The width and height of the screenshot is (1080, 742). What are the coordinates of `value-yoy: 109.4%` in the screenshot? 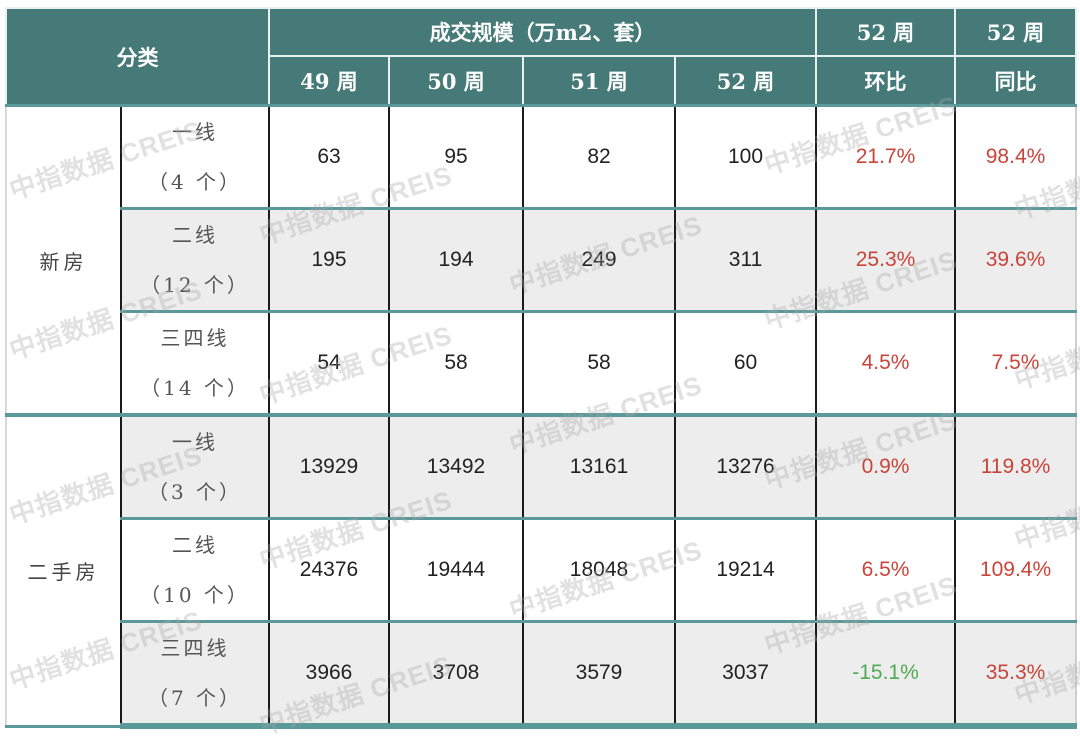 It's located at (1016, 570).